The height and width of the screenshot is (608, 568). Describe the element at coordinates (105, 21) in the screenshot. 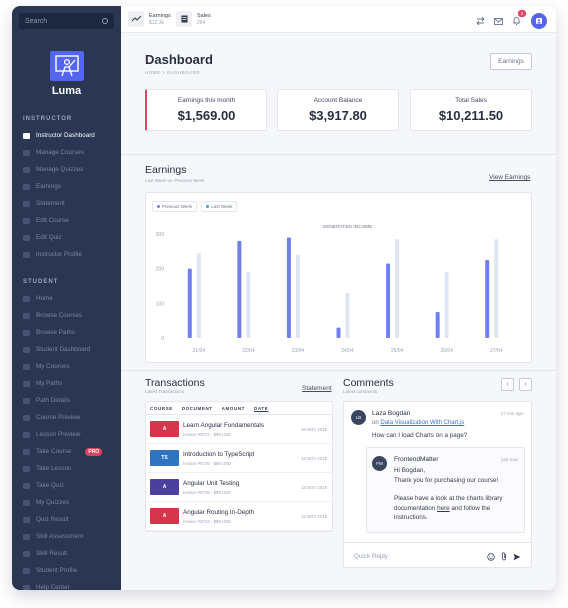

I see `search-icon` at that location.